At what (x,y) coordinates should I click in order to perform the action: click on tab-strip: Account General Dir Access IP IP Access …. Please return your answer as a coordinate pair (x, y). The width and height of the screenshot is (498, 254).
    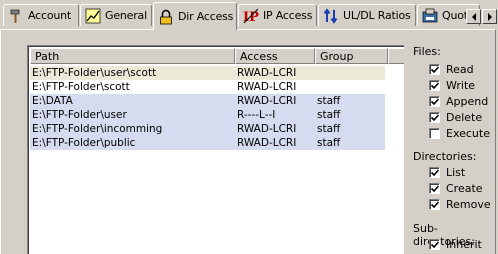
    Looking at the image, I should click on (249, 16).